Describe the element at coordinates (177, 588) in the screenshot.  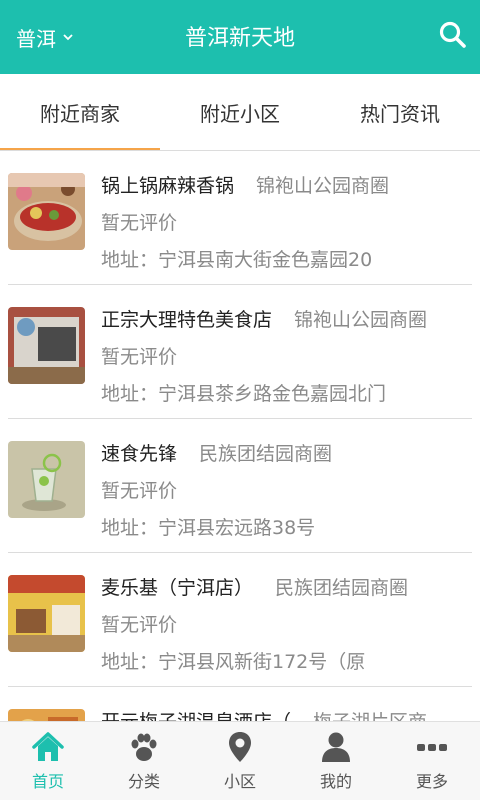
I see `merchant-name: 麦乐基（宁洱店）` at that location.